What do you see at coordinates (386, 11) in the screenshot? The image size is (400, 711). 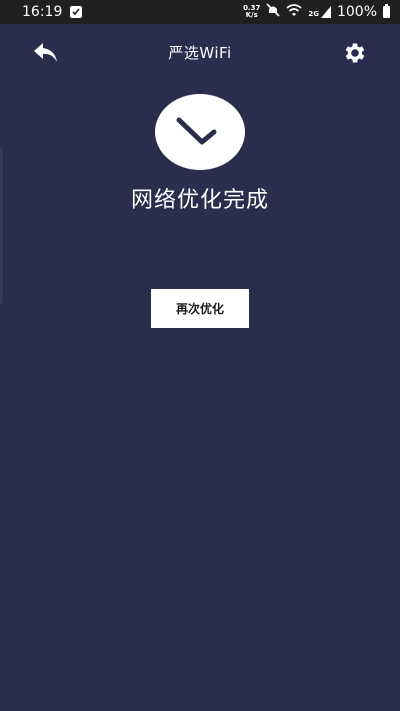 I see `battery-icon` at bounding box center [386, 11].